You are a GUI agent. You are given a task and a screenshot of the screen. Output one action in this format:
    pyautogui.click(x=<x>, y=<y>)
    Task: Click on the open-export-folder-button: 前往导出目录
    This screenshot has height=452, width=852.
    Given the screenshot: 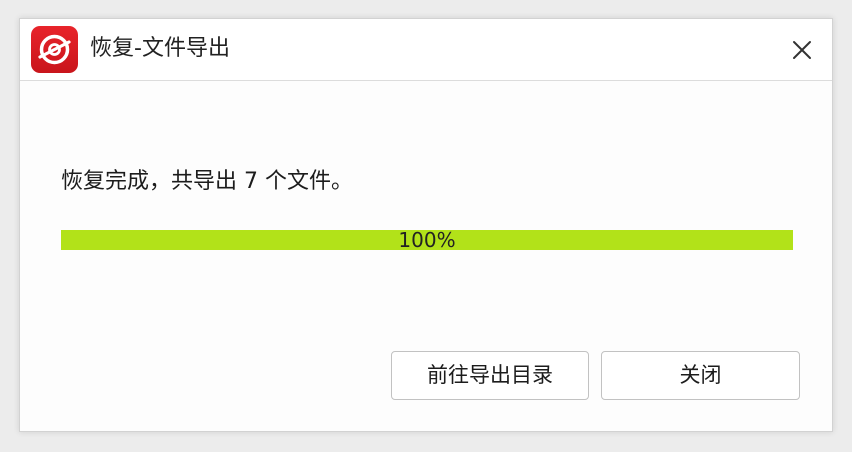 What is the action you would take?
    pyautogui.click(x=490, y=375)
    